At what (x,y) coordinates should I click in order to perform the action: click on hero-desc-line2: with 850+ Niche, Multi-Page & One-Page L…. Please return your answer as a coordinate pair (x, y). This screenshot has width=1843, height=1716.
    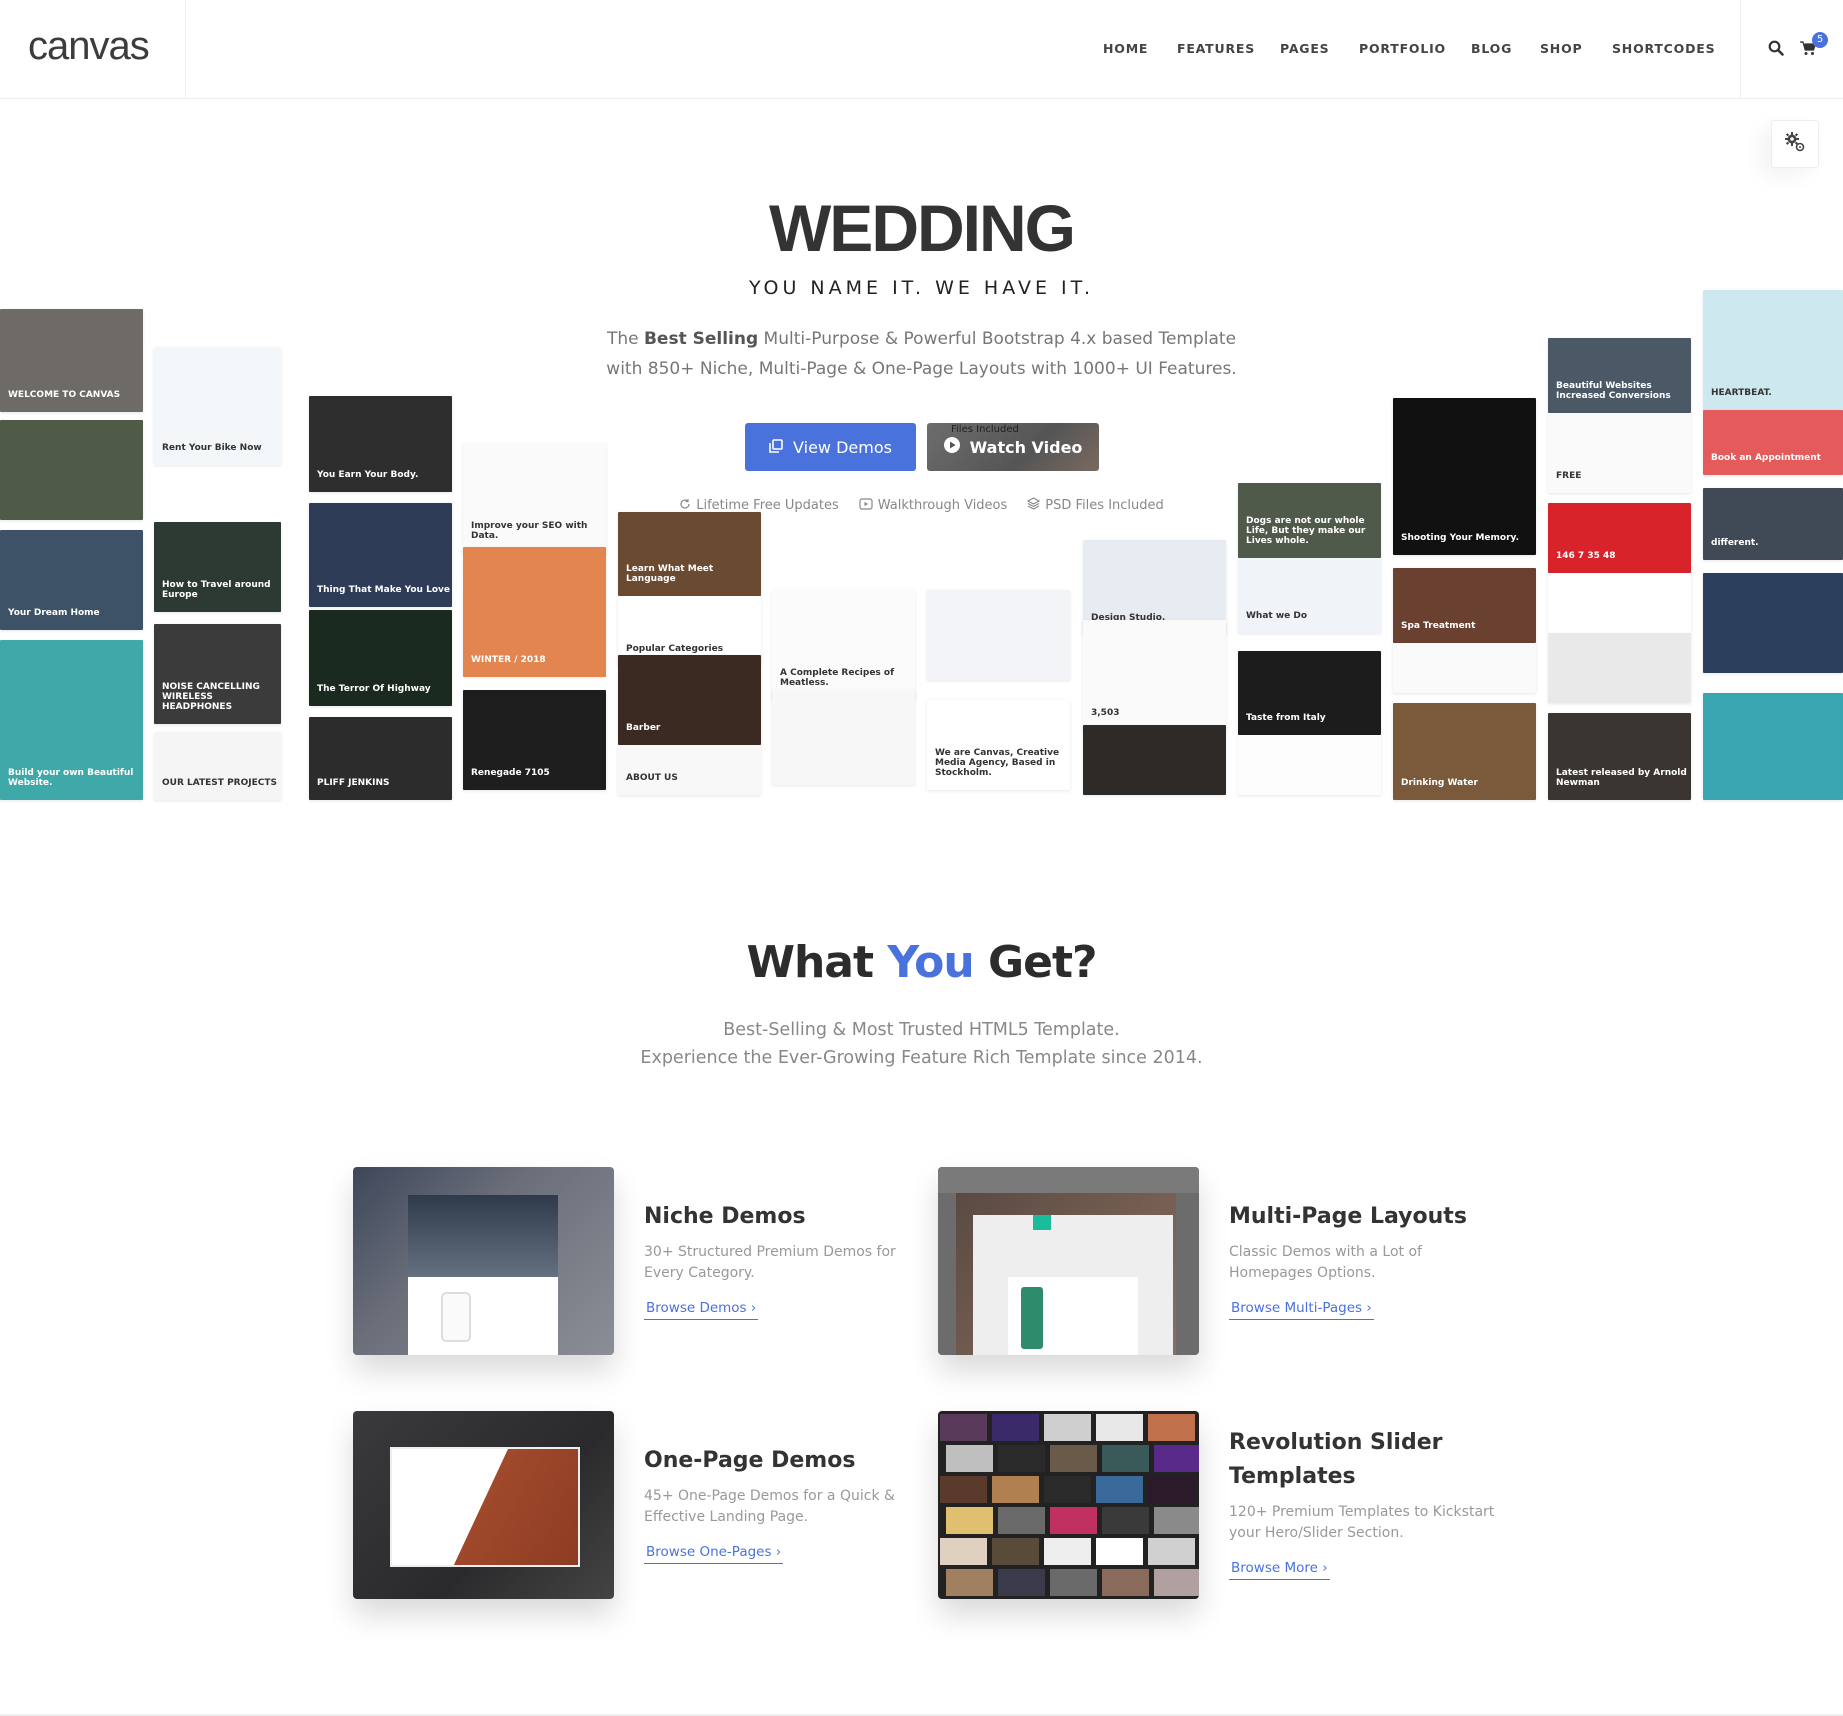
    Looking at the image, I should click on (921, 369).